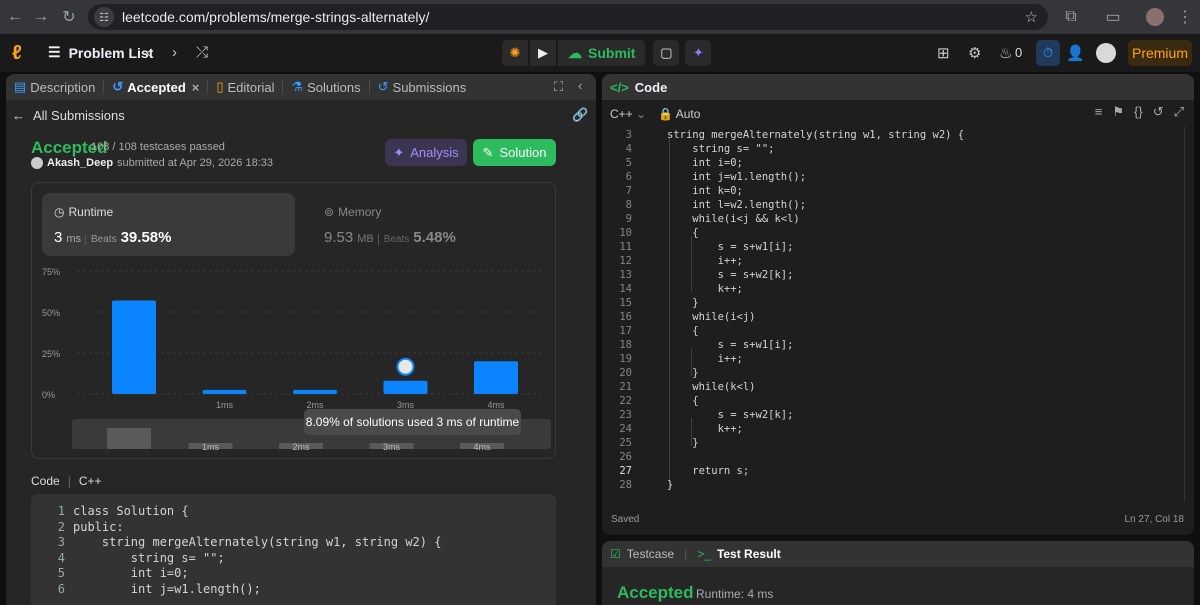 The width and height of the screenshot is (1200, 605). I want to click on cast-icon: ▭, so click(1113, 17).